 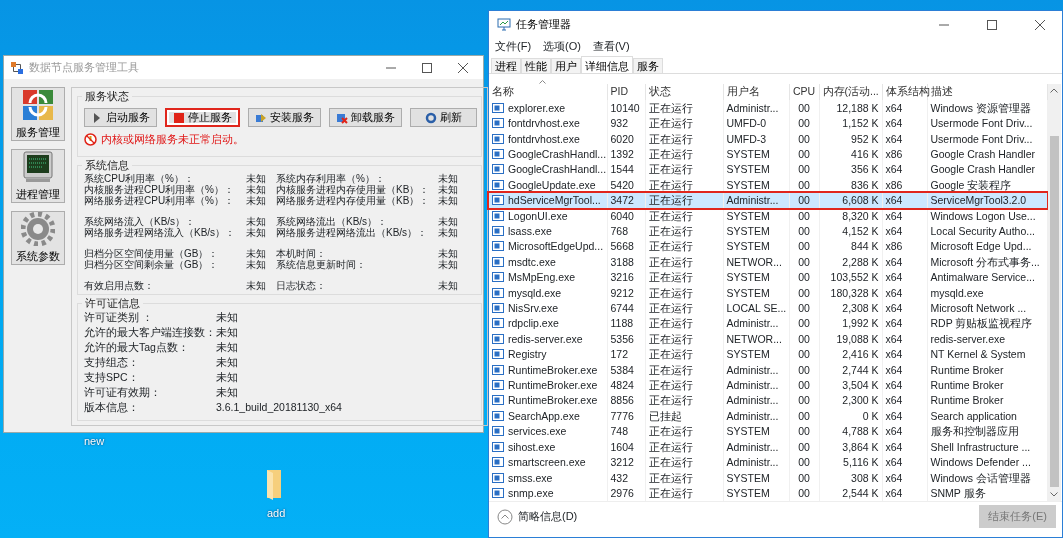 I want to click on table-row: snmp.exe 2976 正在运行 SYSTEM 00 2,544 K x64 SNMP 服务, so click(x=768, y=493).